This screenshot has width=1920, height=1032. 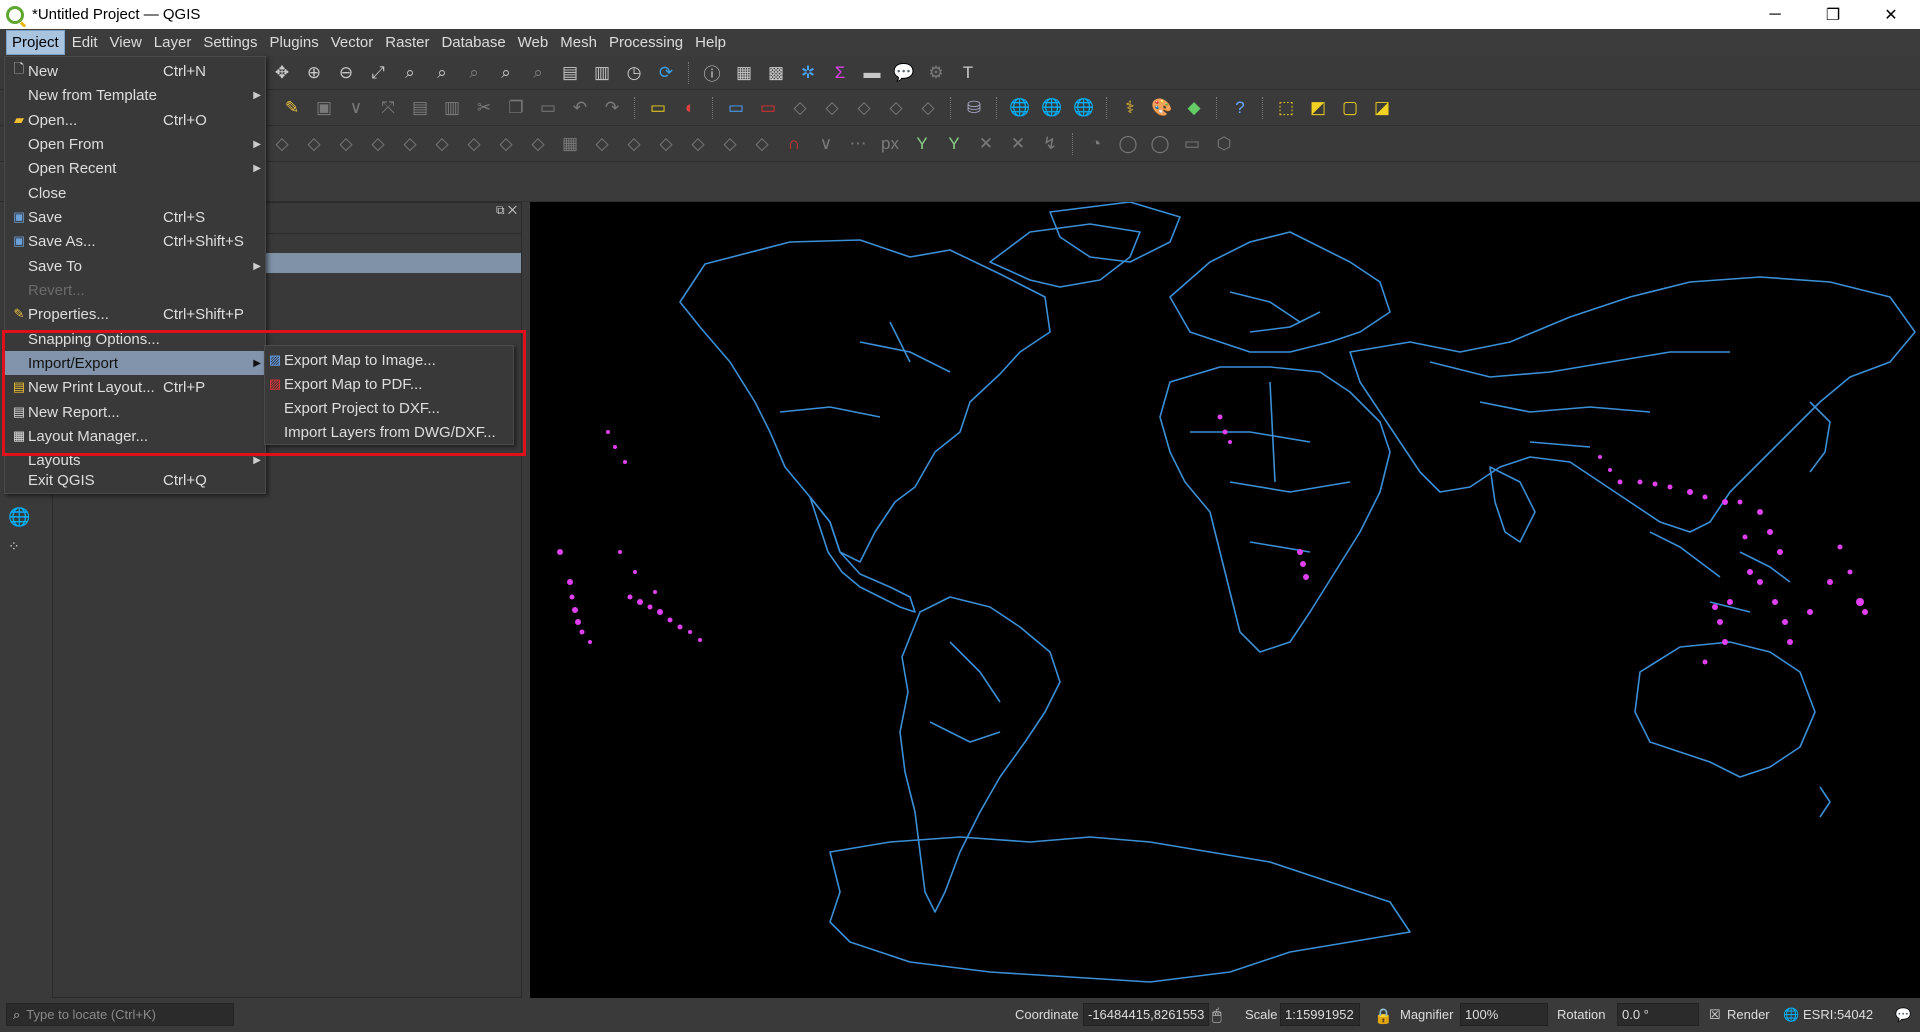 I want to click on menu-settings: Settings, so click(x=230, y=42).